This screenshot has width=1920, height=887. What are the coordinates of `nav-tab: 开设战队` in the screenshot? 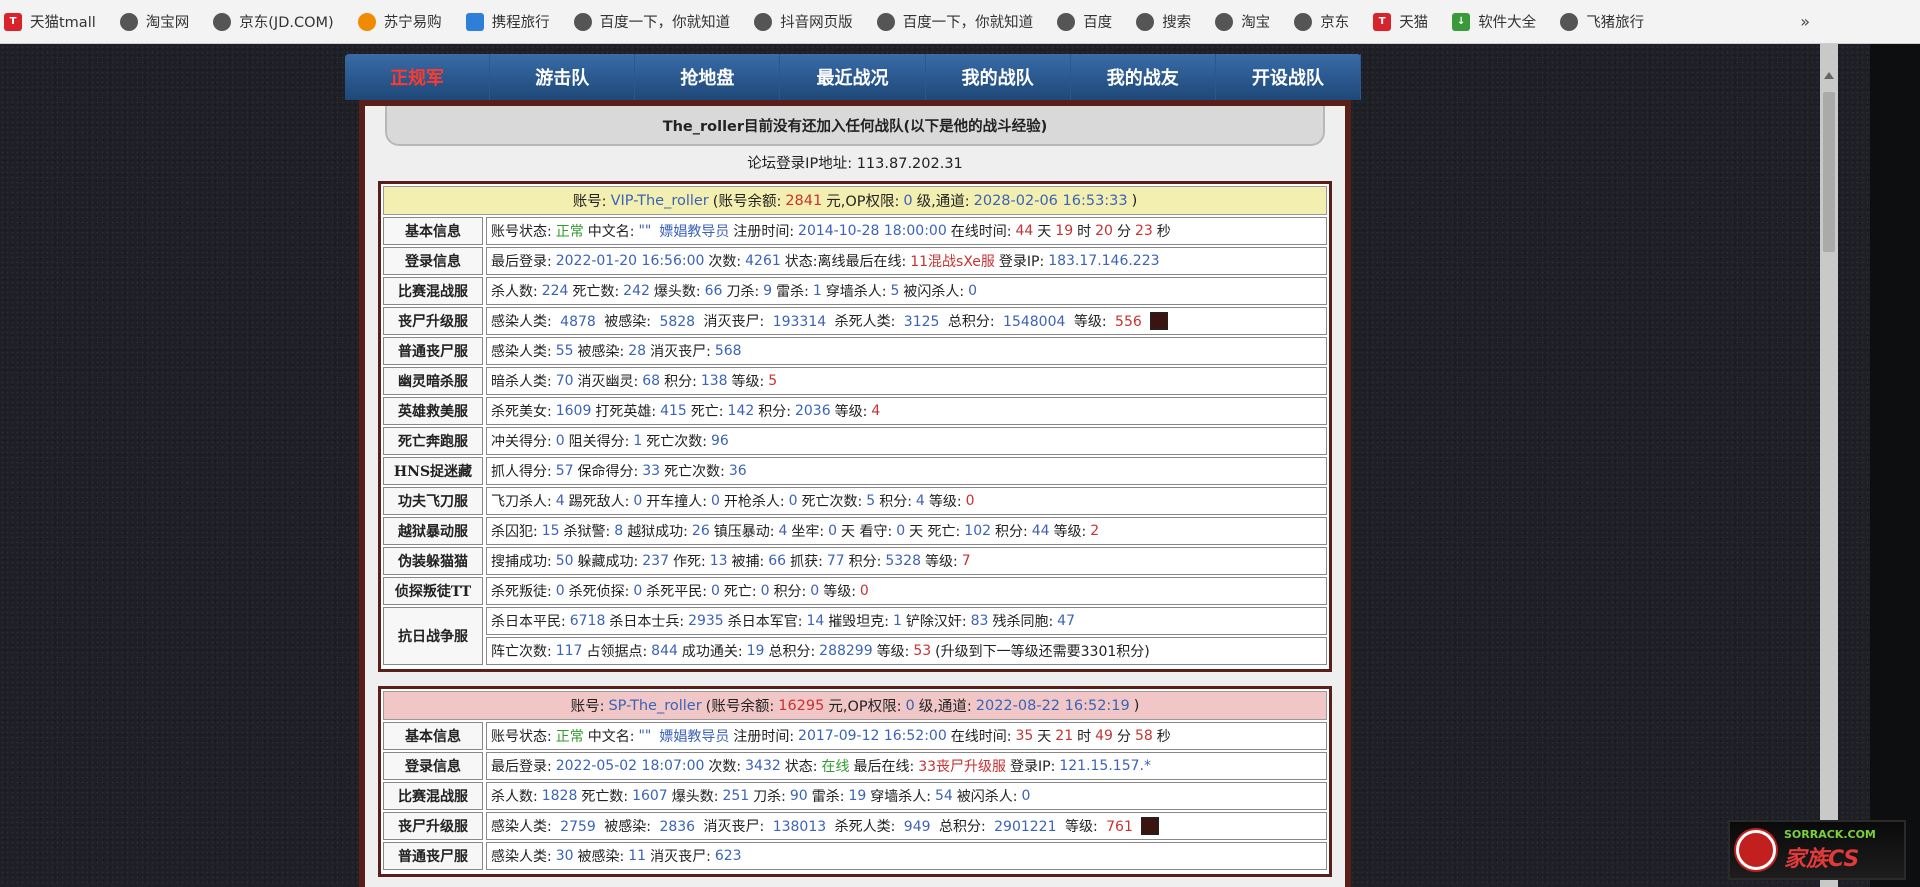 It's located at (1288, 77).